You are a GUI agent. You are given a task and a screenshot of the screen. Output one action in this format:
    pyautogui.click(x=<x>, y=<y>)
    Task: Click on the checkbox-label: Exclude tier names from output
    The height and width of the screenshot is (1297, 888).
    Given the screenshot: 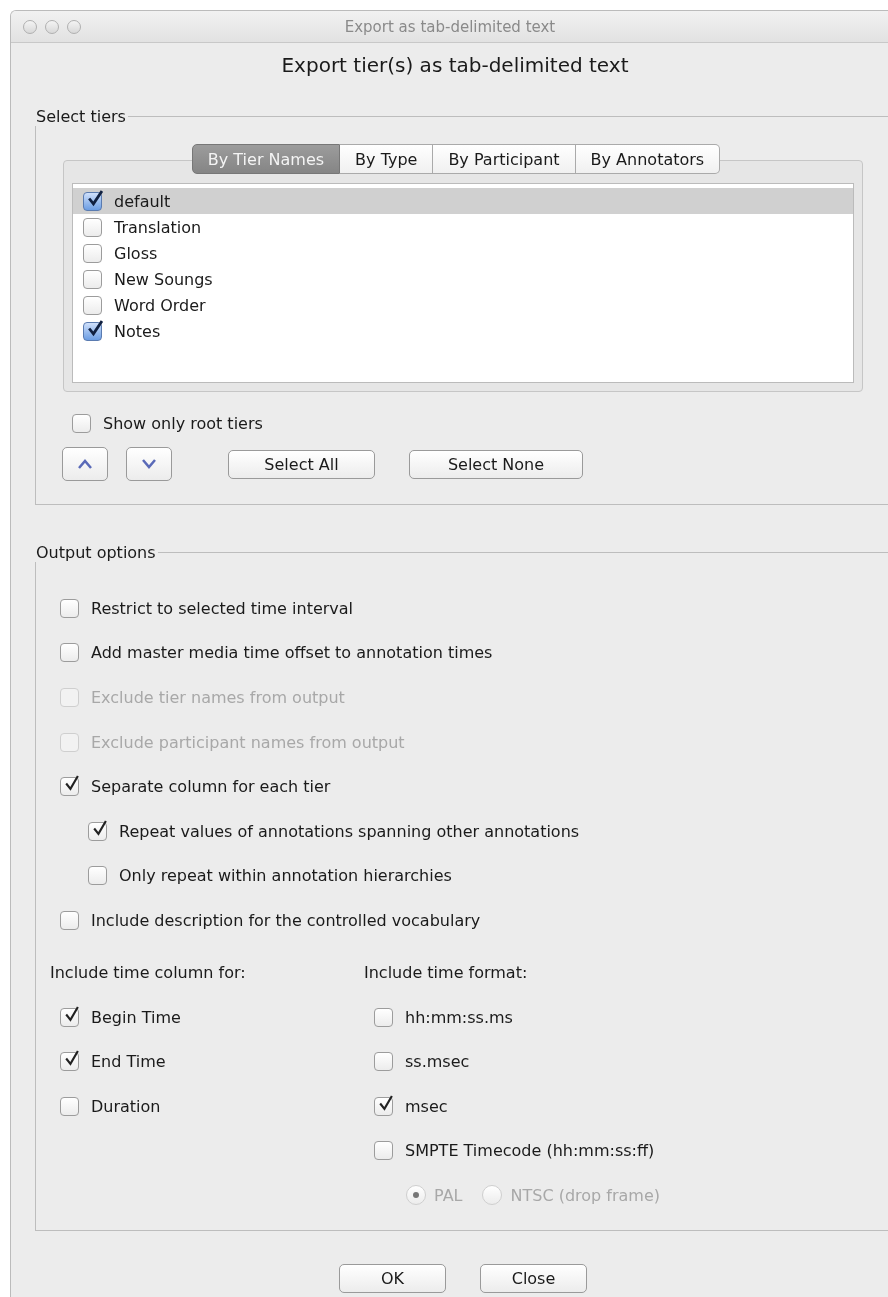 What is the action you would take?
    pyautogui.click(x=218, y=697)
    